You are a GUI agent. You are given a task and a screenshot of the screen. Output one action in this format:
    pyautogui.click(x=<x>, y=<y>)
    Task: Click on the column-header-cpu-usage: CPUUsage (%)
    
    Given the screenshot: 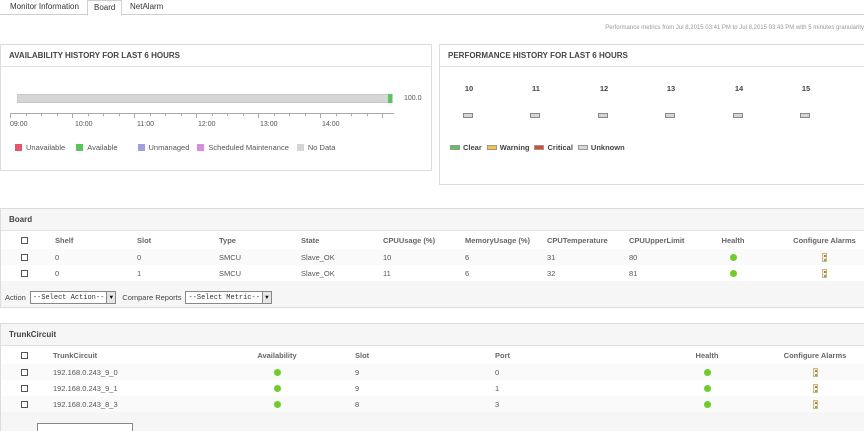 What is the action you would take?
    pyautogui.click(x=420, y=240)
    